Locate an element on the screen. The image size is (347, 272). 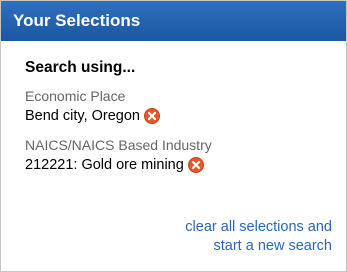
selection-label: NAICS/NAICS Based Industry is located at coordinates (118, 145).